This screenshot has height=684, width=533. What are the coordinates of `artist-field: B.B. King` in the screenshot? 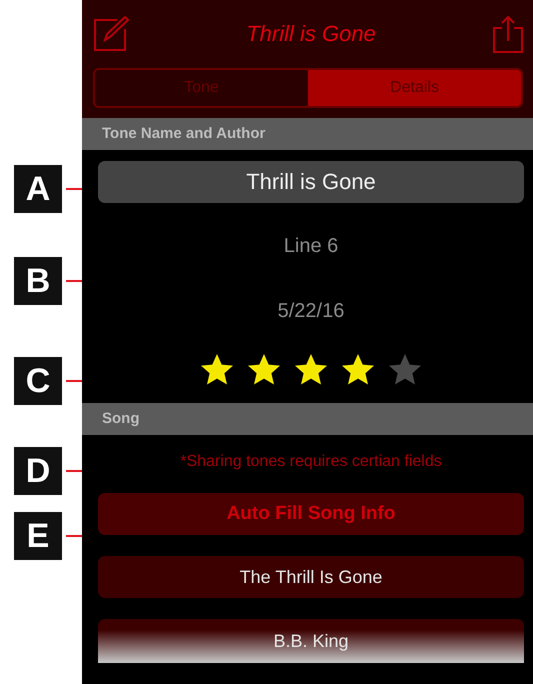 It's located at (311, 641).